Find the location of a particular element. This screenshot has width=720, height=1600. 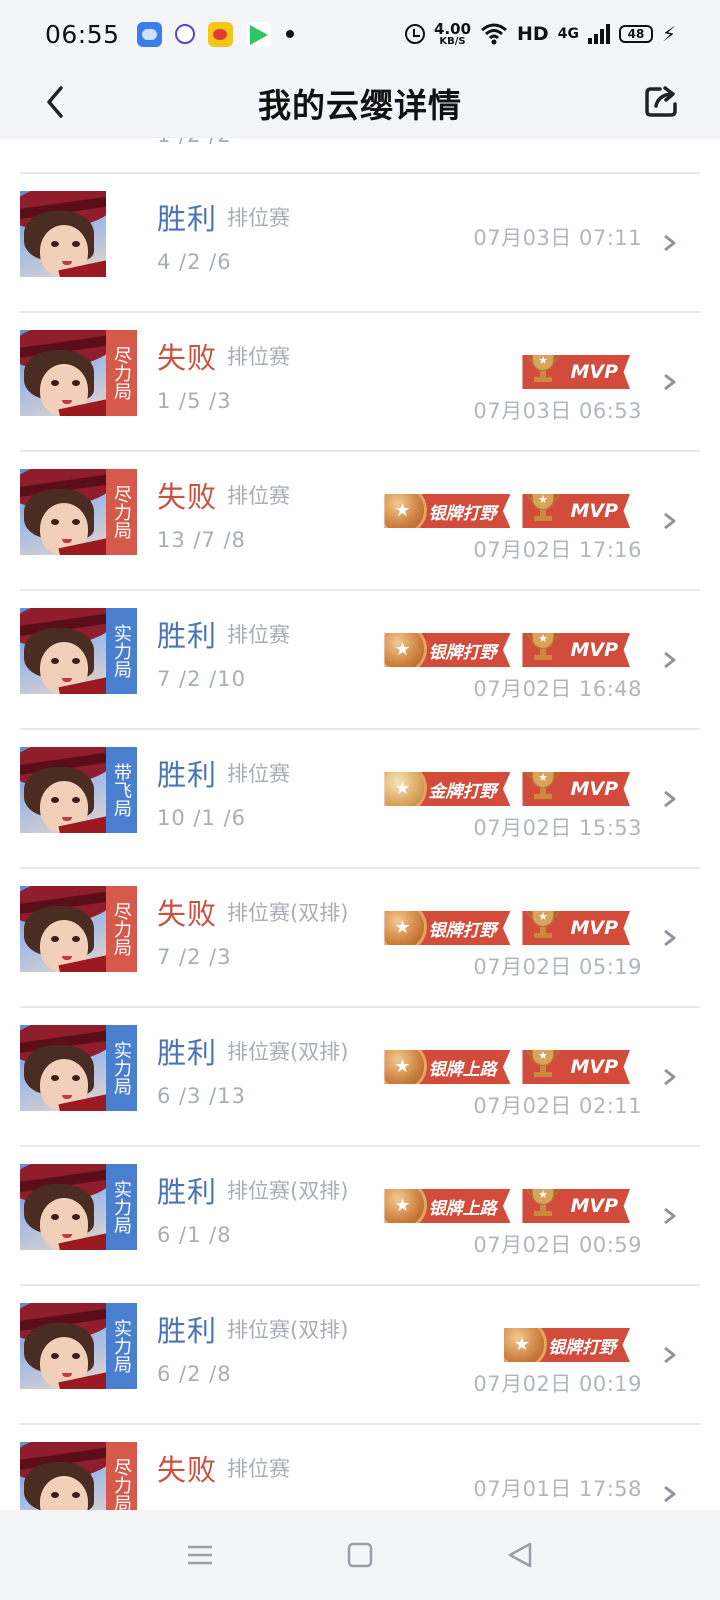

share-button is located at coordinates (662, 100).